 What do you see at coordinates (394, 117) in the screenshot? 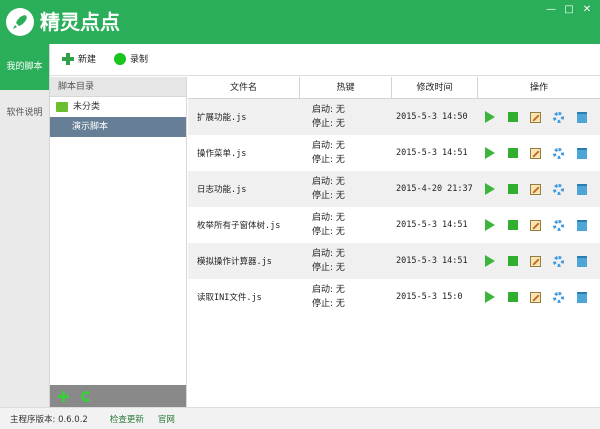
I see `table-row: 扩展功能.js 启动: 无停止: 无 2015-5-3 14:50` at bounding box center [394, 117].